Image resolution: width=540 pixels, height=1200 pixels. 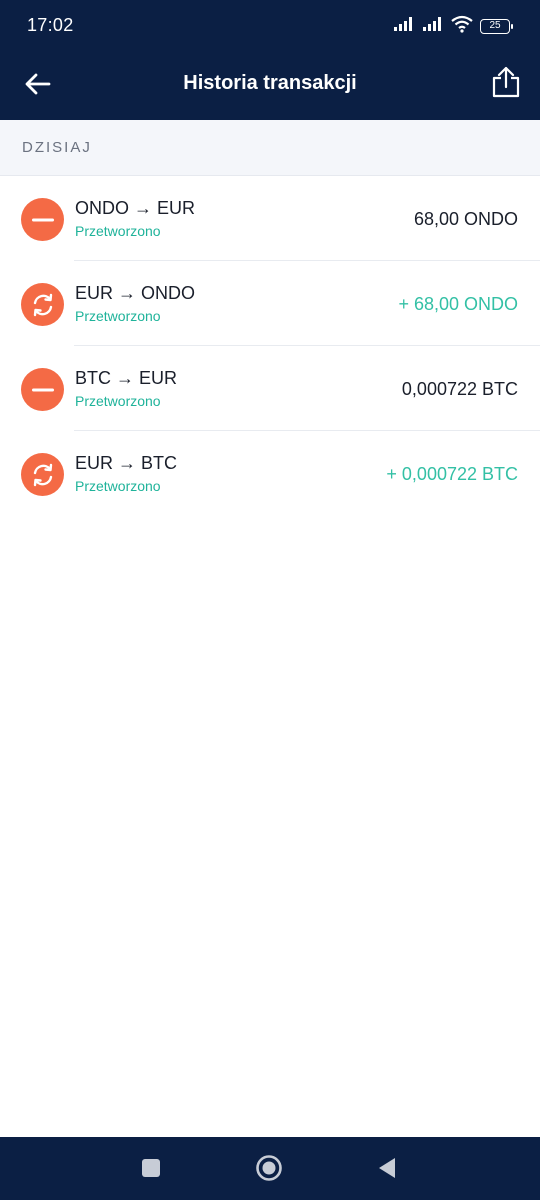 What do you see at coordinates (270, 473) in the screenshot?
I see `transaction-row: EUR → BTC Przetworzono + 0,000722 BTC` at bounding box center [270, 473].